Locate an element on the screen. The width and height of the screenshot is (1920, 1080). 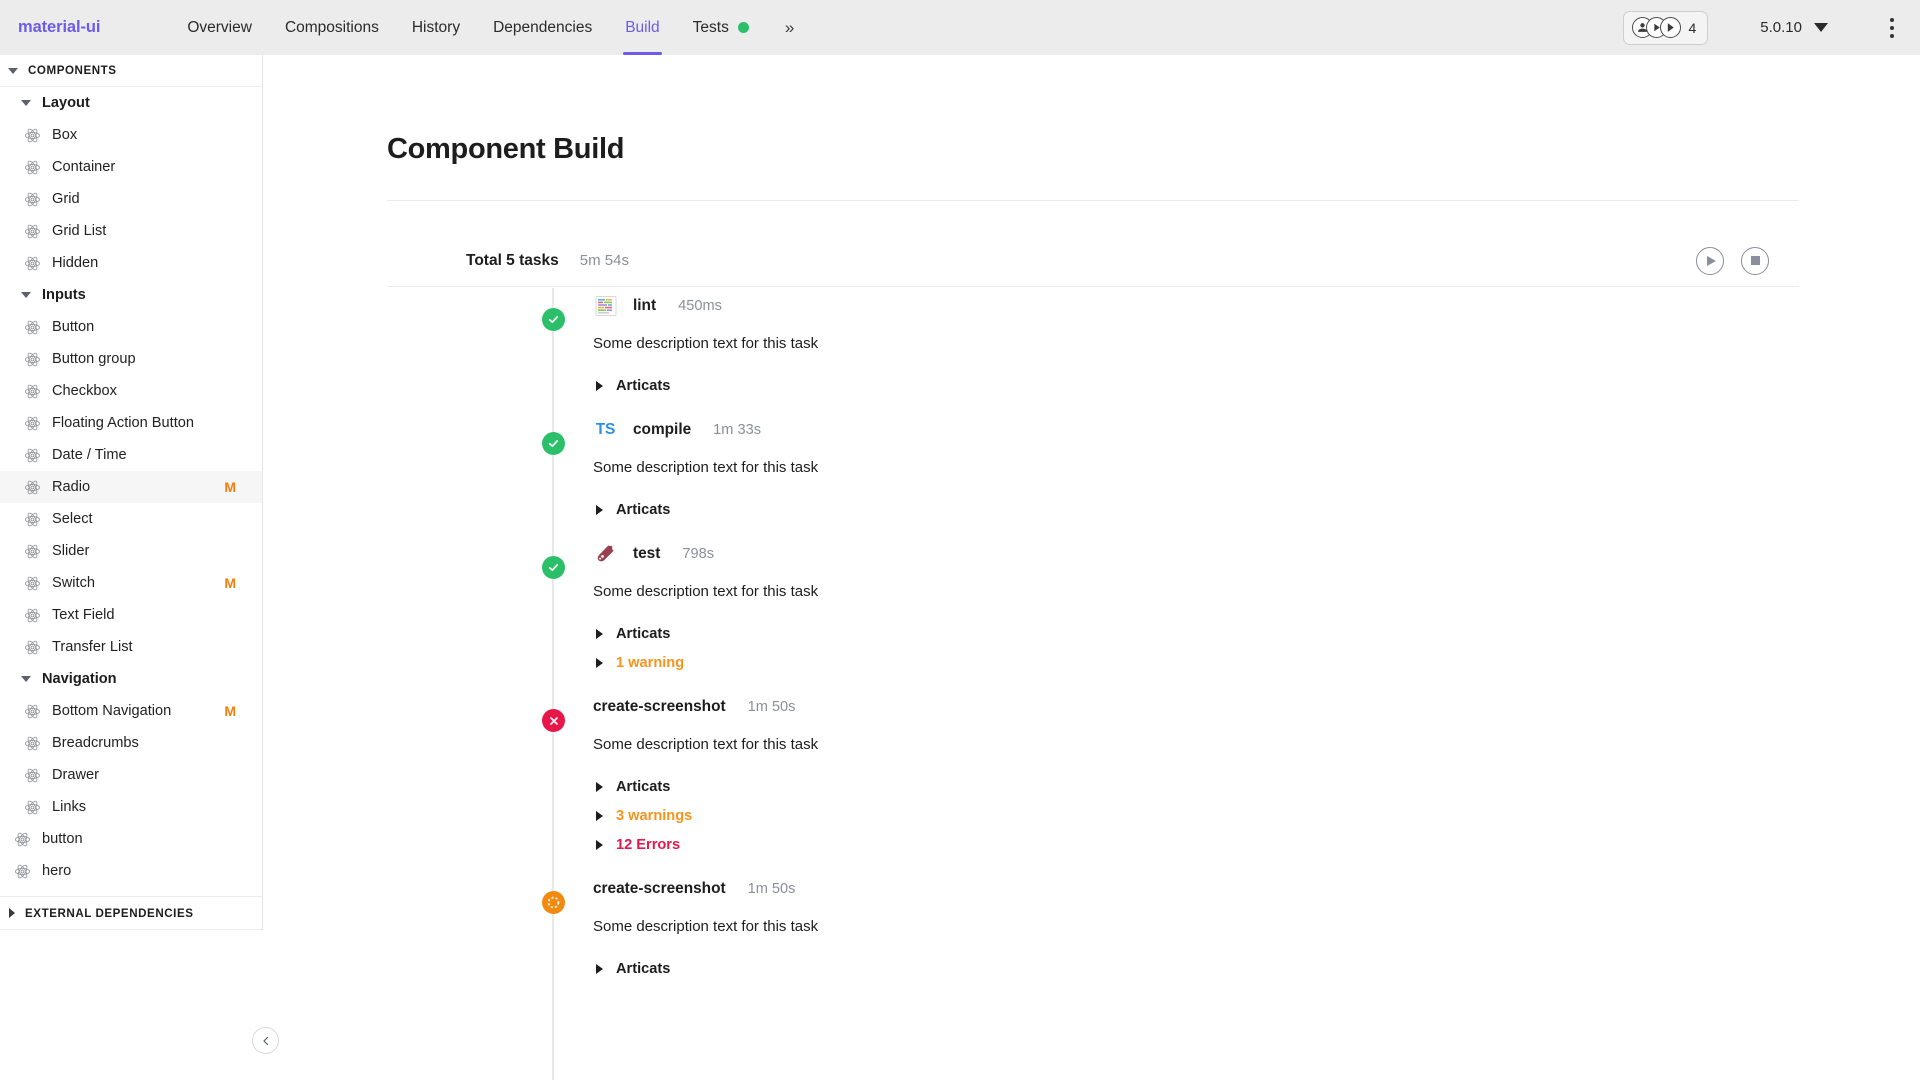
nav-overflow-icon: » is located at coordinates (789, 27).